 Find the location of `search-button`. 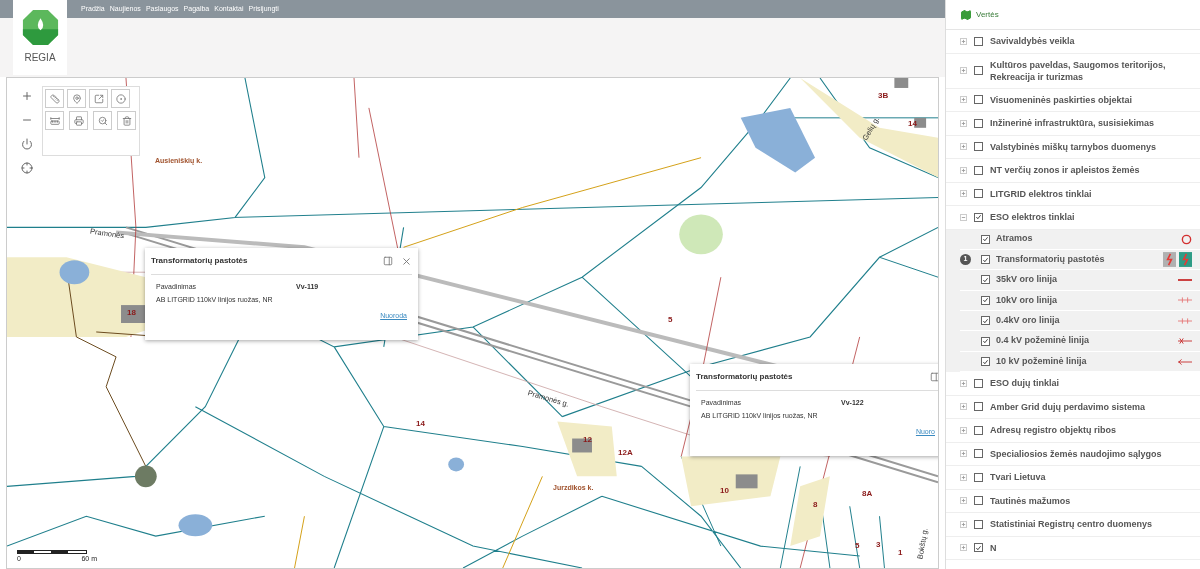

search-button is located at coordinates (102, 120).